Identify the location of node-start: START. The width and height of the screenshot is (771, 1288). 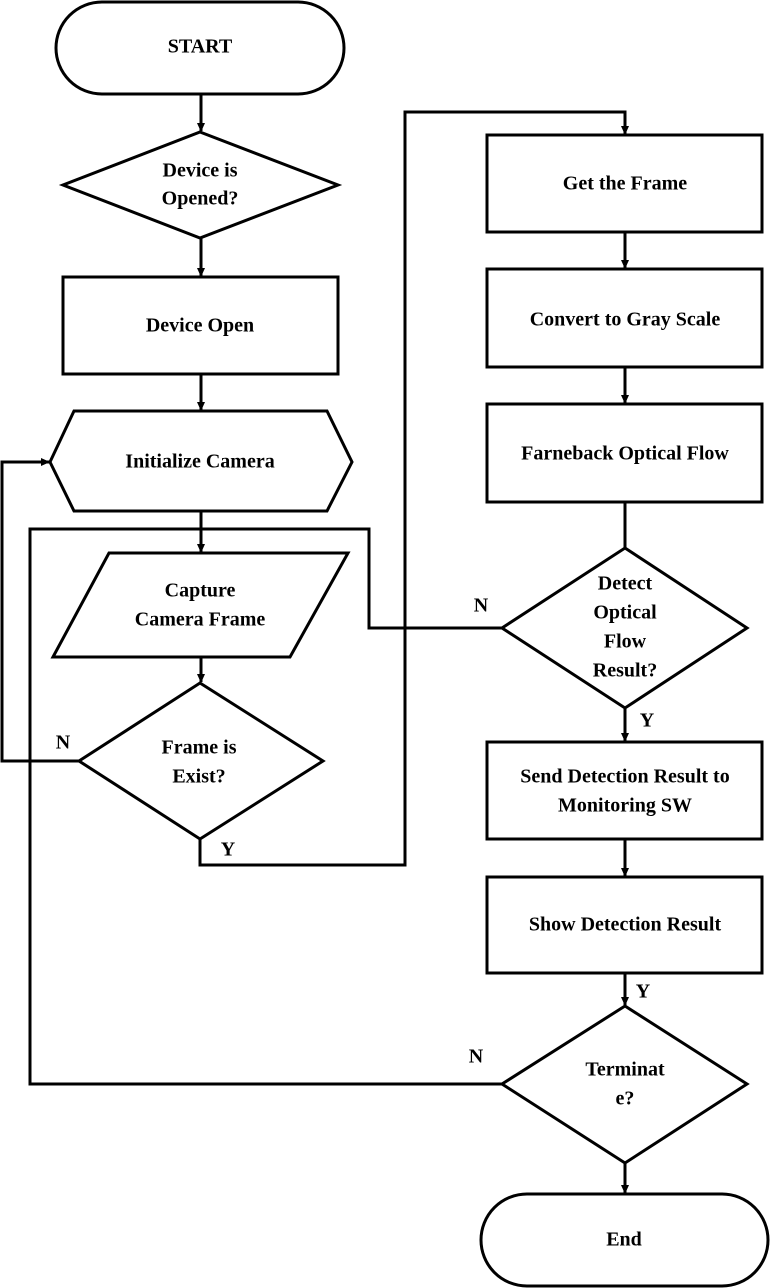
(200, 48).